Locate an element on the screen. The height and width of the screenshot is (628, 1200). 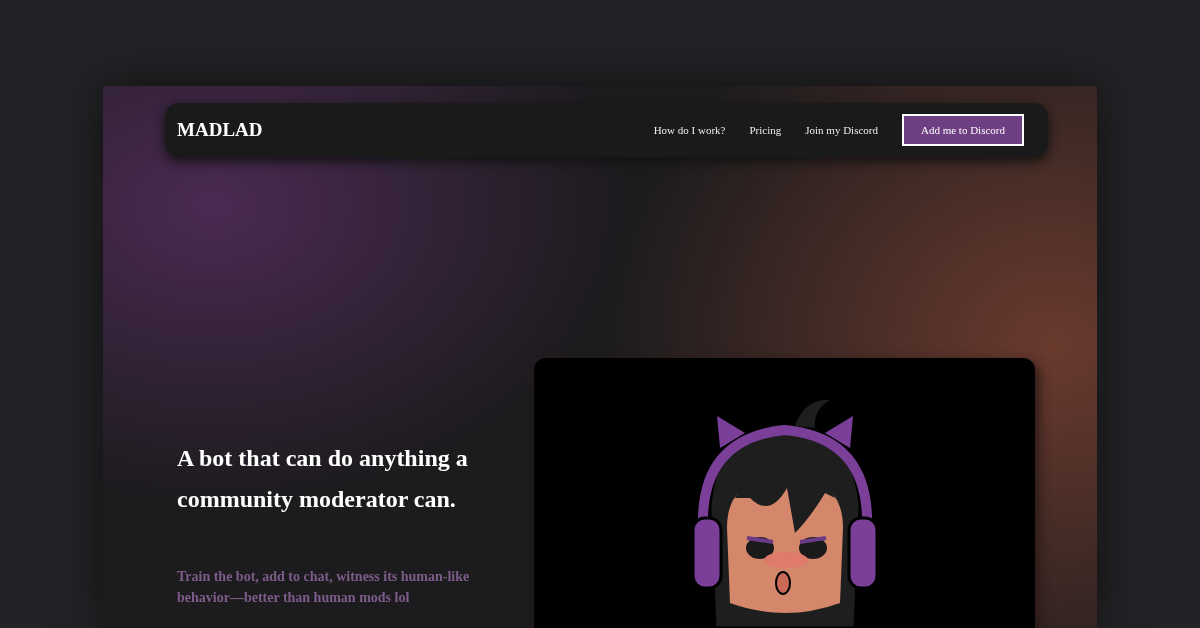
hero-subtitle: Train the bot, add to chat, witness its human-like behavior—better than human mods lol is located at coordinates (324, 587).